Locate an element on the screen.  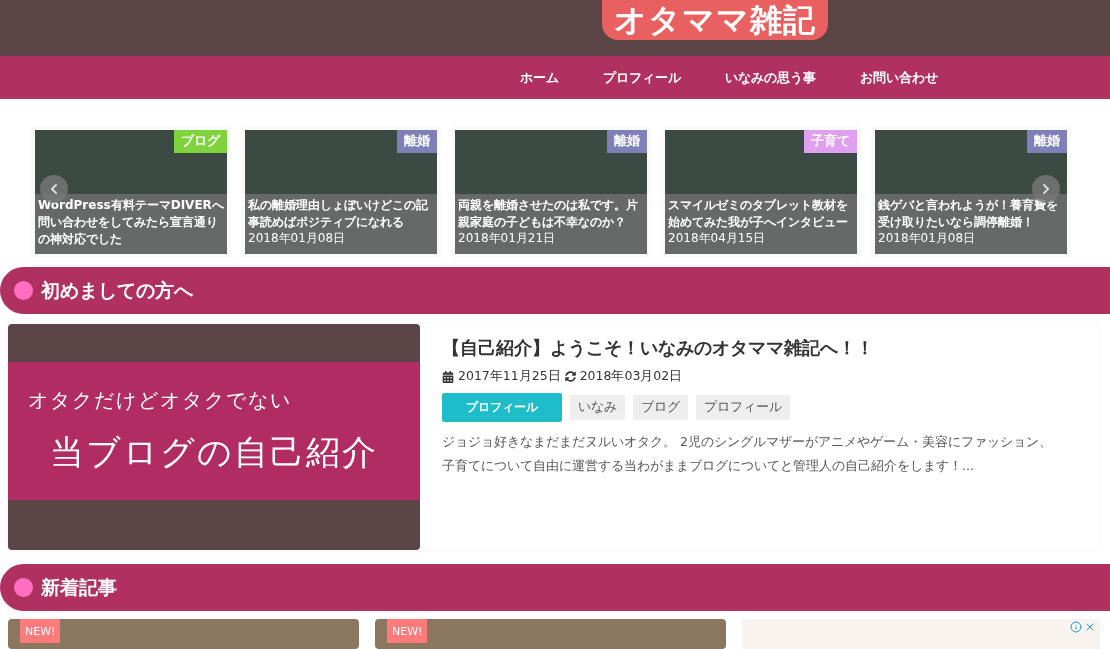
chevron-right-icon is located at coordinates (1046, 189).